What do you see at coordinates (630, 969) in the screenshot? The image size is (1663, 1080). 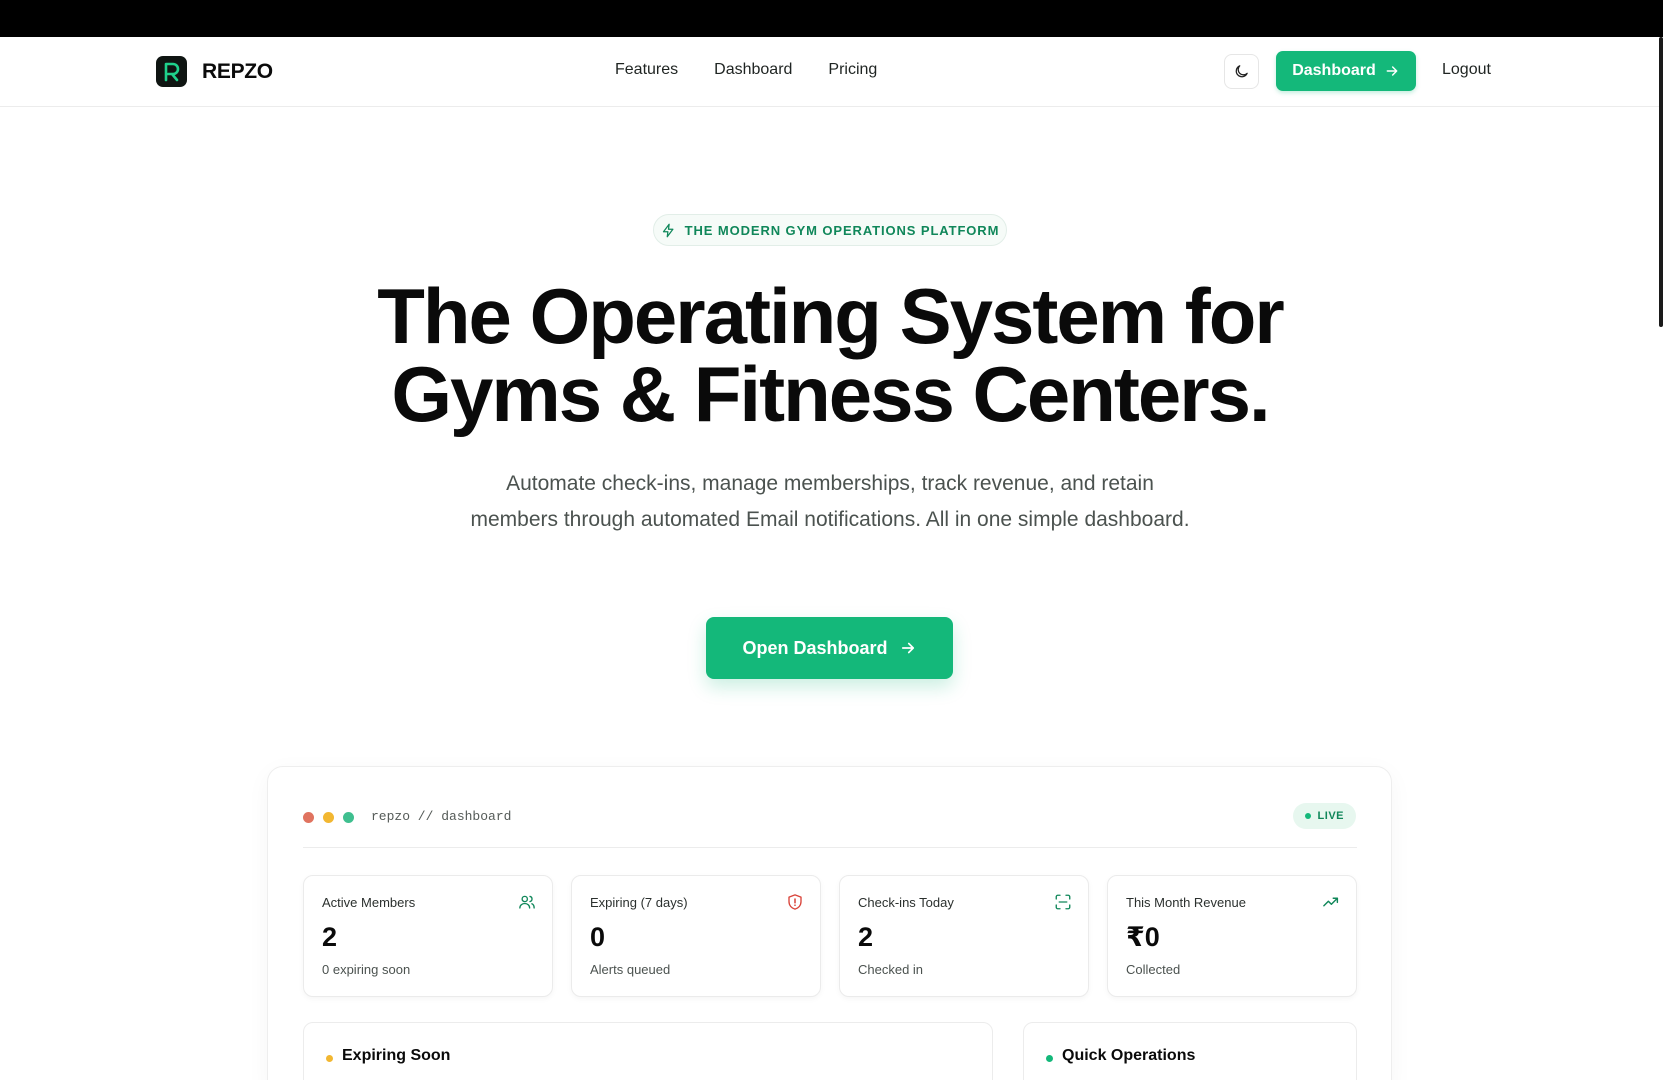 I see `stat-note: Alerts queued` at bounding box center [630, 969].